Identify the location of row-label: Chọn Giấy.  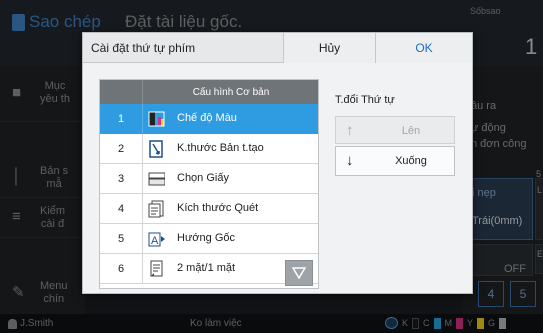
(203, 178).